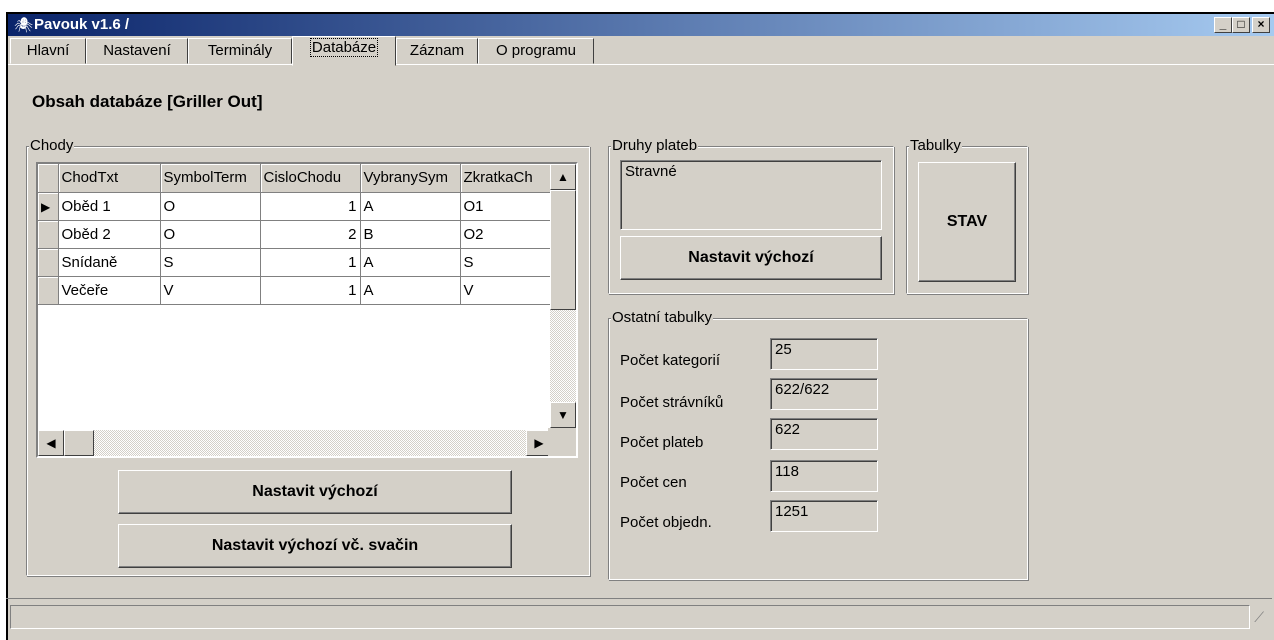  What do you see at coordinates (506, 234) in the screenshot?
I see `cell: O2` at bounding box center [506, 234].